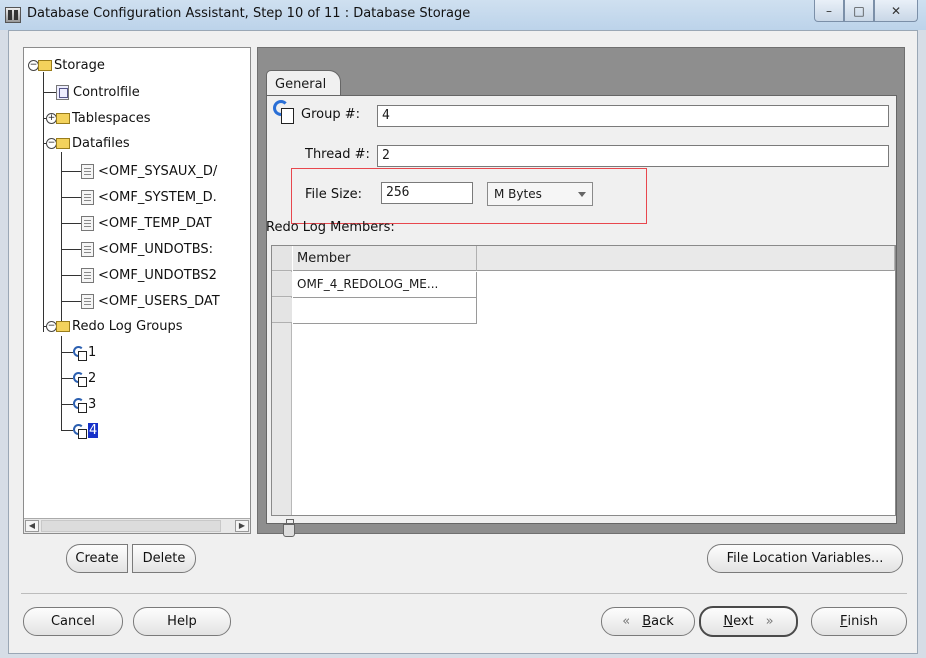 The height and width of the screenshot is (658, 926). I want to click on column-header-filler, so click(686, 258).